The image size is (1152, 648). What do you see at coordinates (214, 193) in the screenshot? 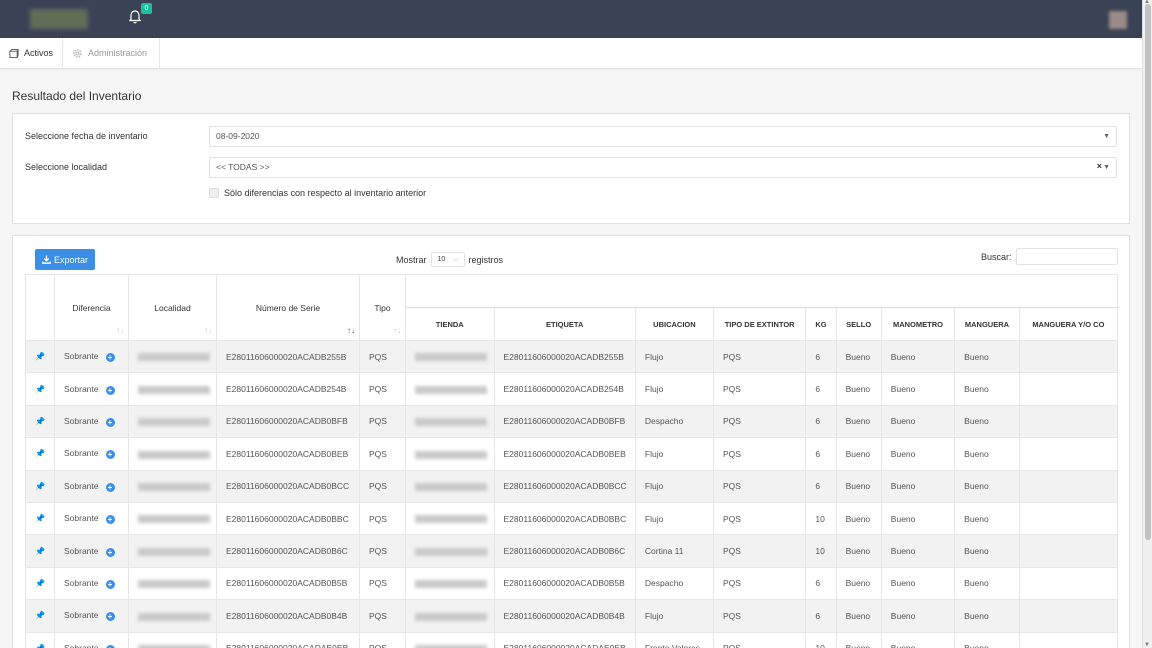
I see `differences-checkbox` at bounding box center [214, 193].